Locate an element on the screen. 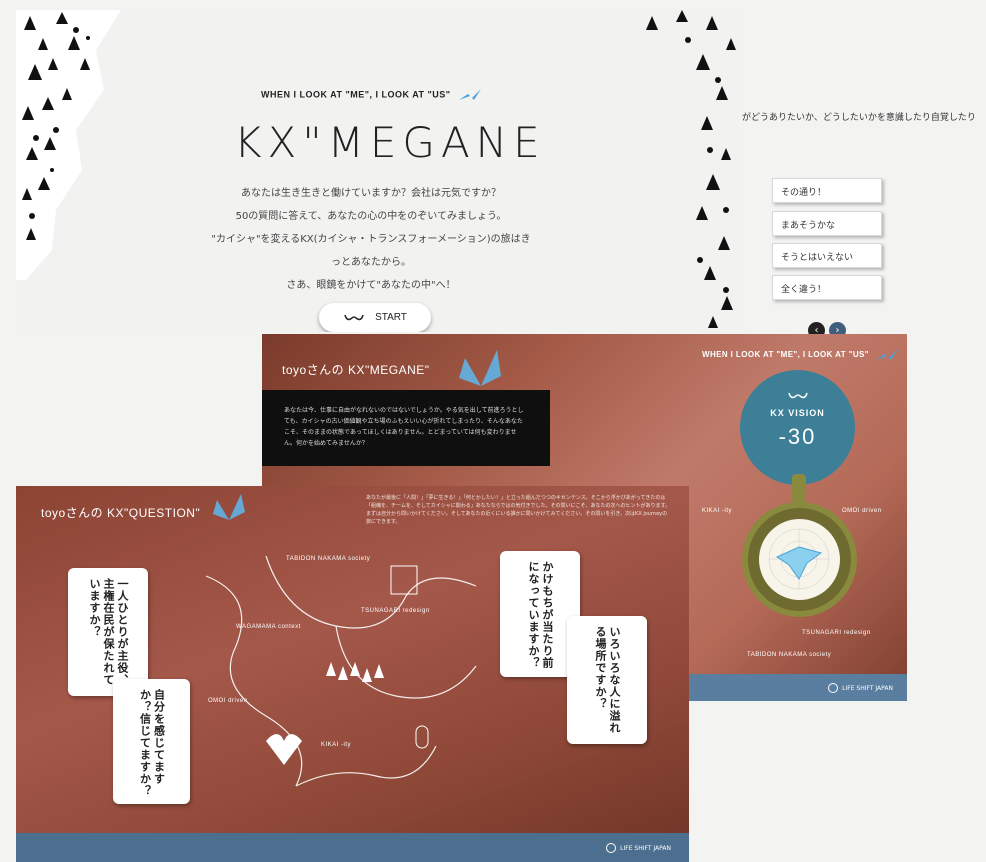  question-card-text: かけもちが当たり前になっていますか？ is located at coordinates (540, 615).